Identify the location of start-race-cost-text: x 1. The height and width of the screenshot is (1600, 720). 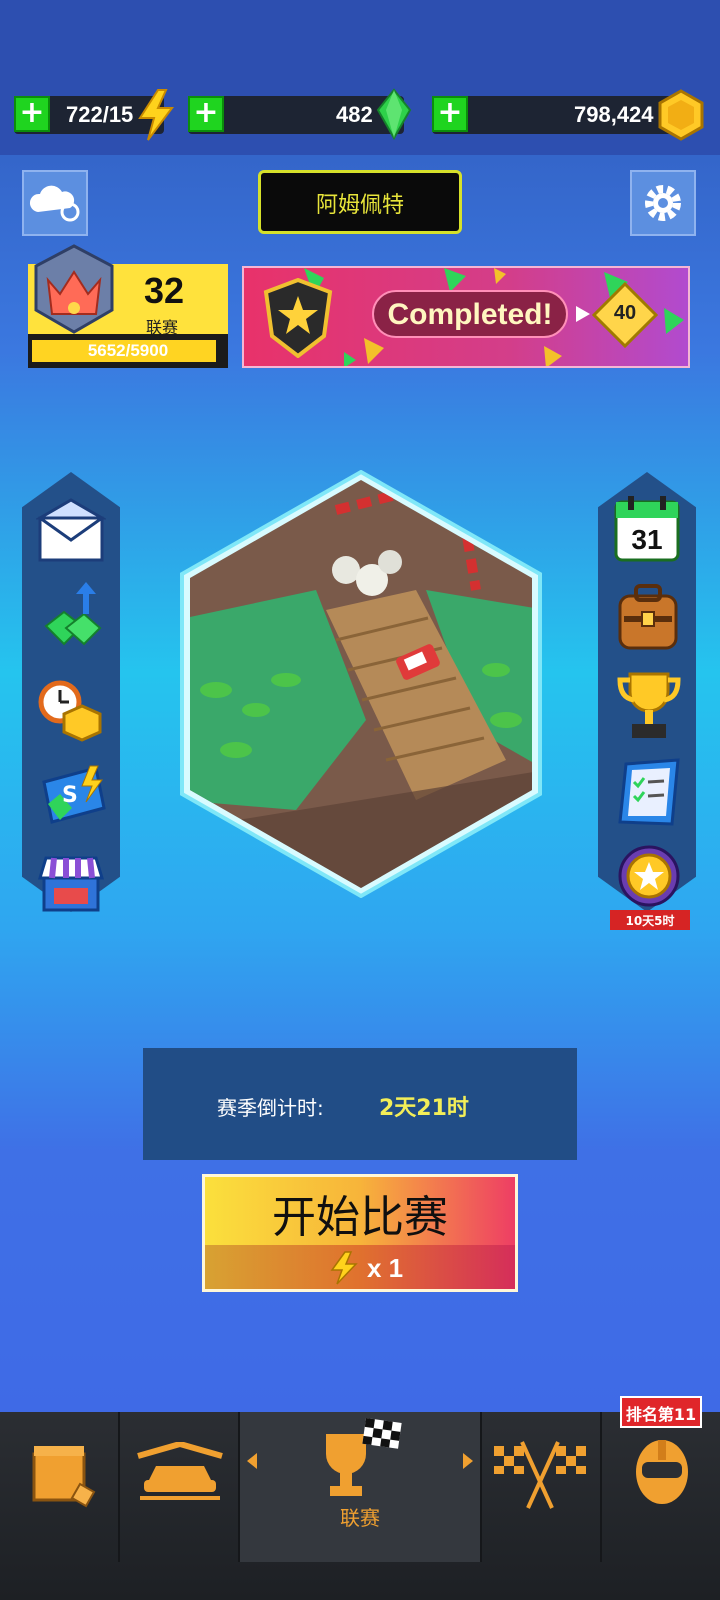
(385, 1268).